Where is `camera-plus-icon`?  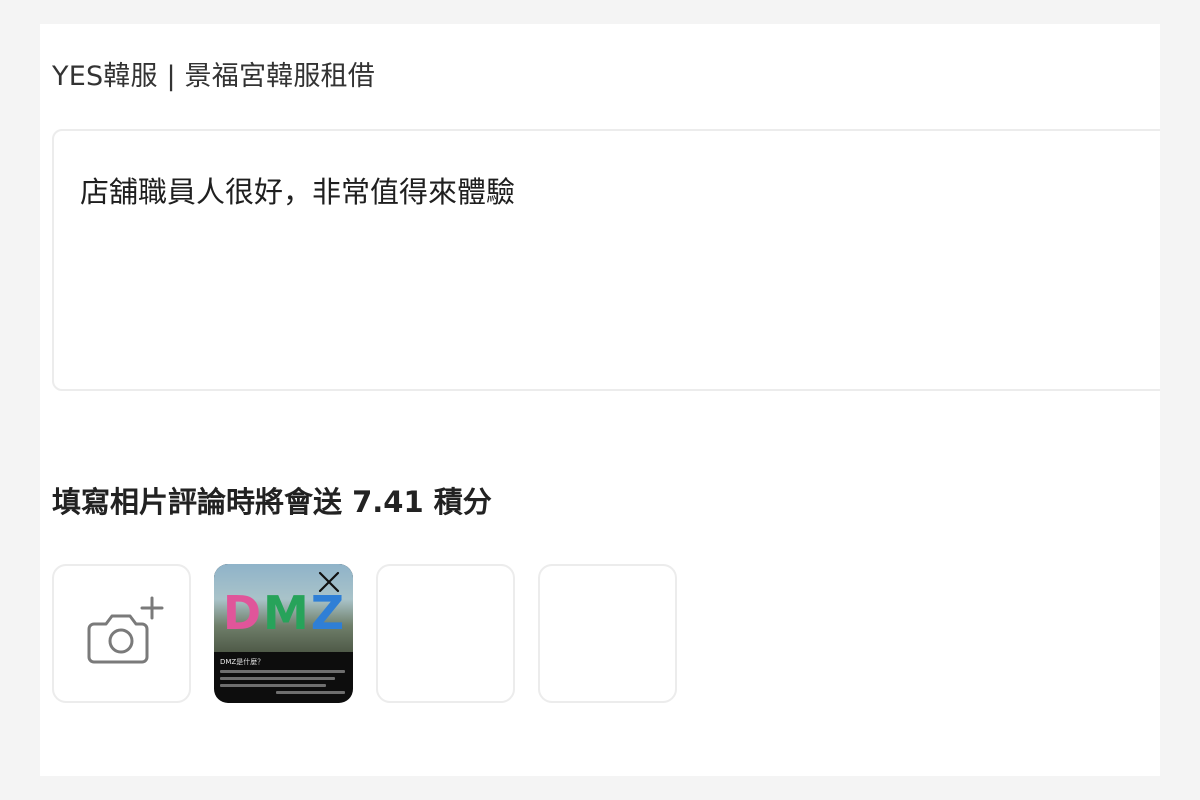
camera-plus-icon is located at coordinates (125, 630).